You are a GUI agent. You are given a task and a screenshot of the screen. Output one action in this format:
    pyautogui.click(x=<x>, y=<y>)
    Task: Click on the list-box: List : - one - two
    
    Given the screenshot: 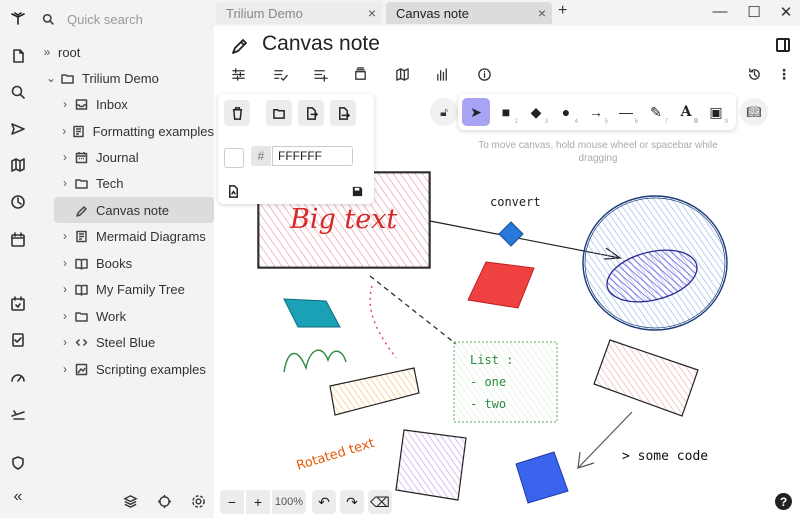 What is the action you would take?
    pyautogui.click(x=505, y=382)
    